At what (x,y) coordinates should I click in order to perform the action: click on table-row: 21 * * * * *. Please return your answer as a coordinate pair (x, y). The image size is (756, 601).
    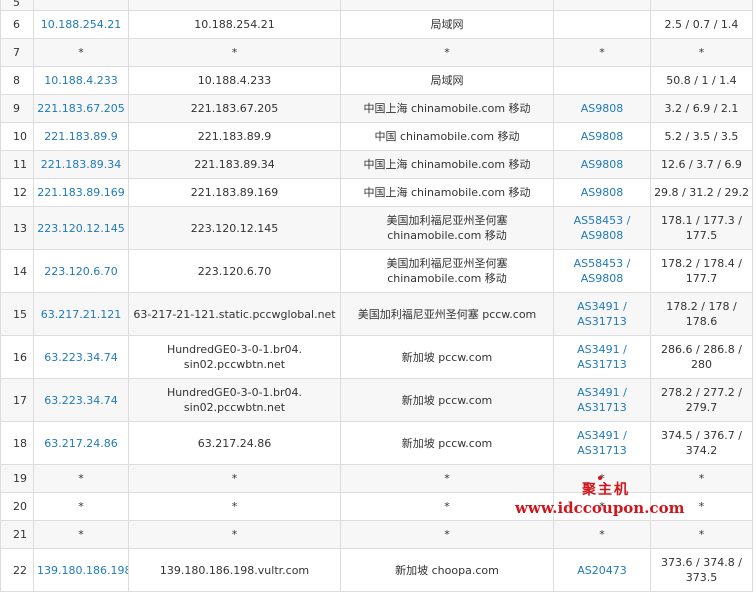
    Looking at the image, I should click on (376, 534).